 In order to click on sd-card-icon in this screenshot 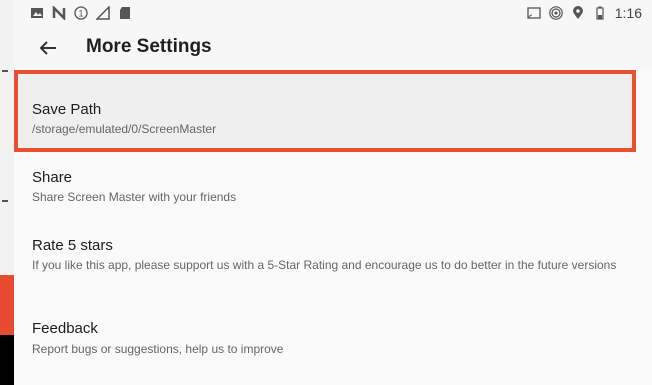, I will do `click(125, 13)`.